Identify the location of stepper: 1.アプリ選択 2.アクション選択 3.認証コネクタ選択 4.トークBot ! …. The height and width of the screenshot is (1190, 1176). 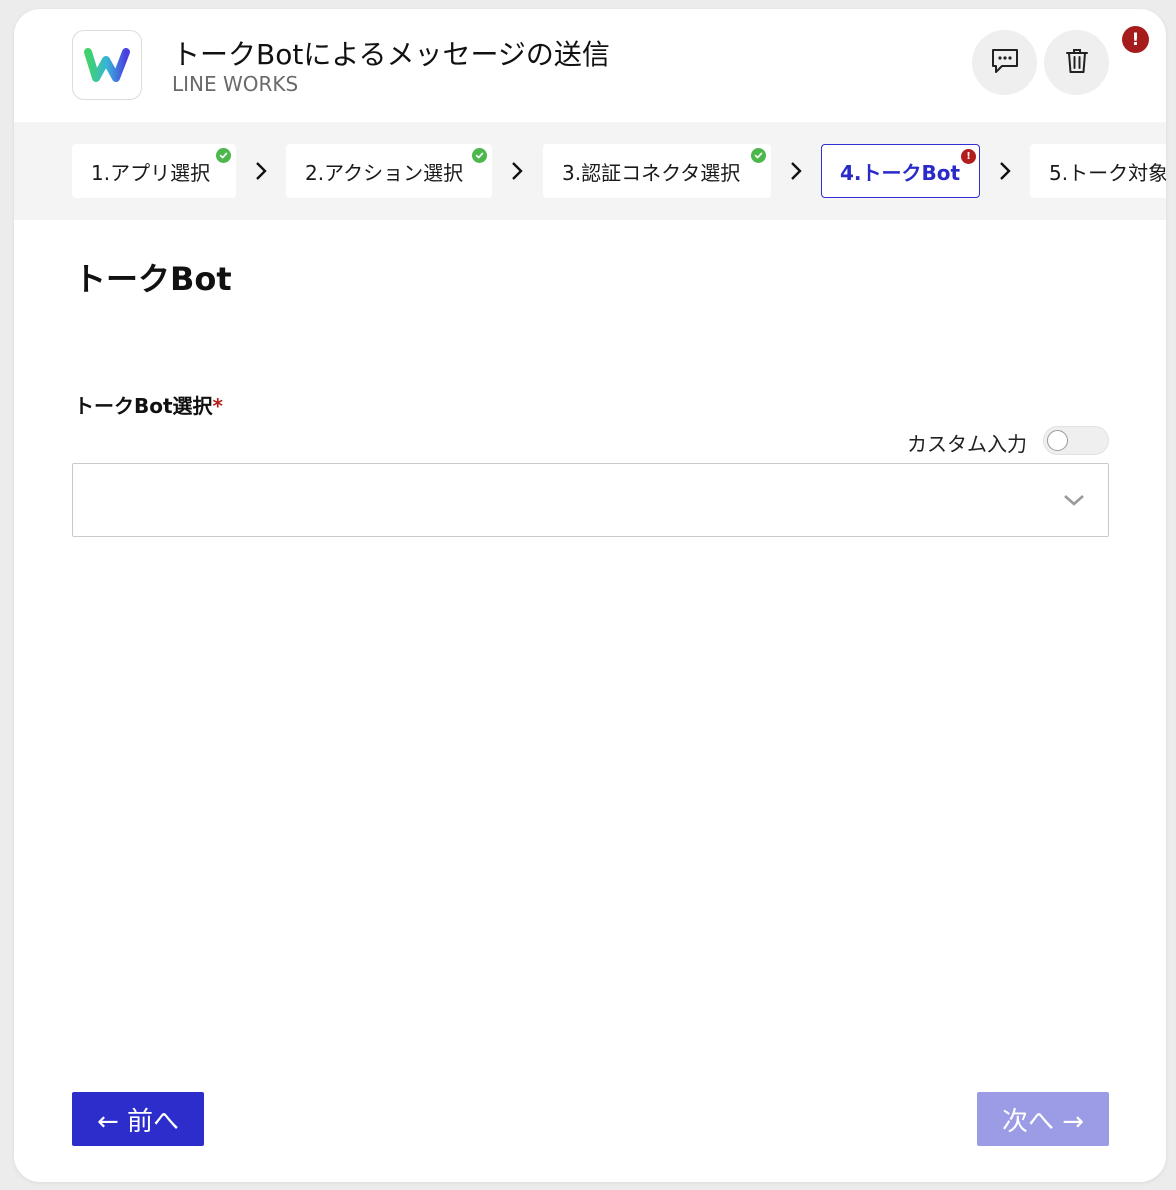
(590, 171).